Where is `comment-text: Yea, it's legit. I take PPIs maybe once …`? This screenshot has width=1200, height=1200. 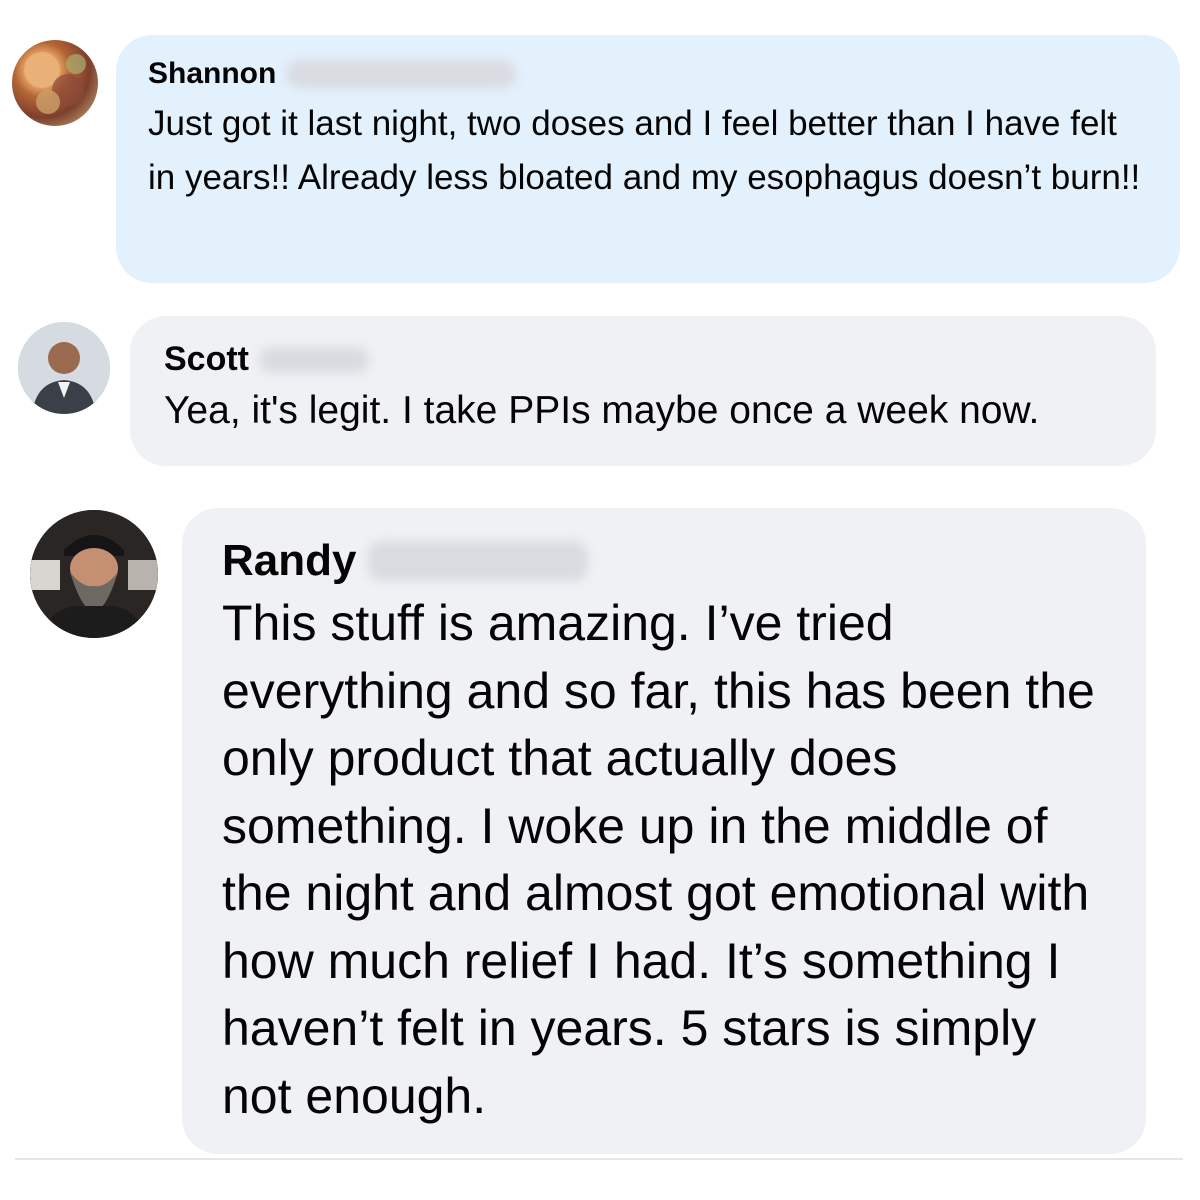 comment-text: Yea, it's legit. I take PPIs maybe once … is located at coordinates (602, 410).